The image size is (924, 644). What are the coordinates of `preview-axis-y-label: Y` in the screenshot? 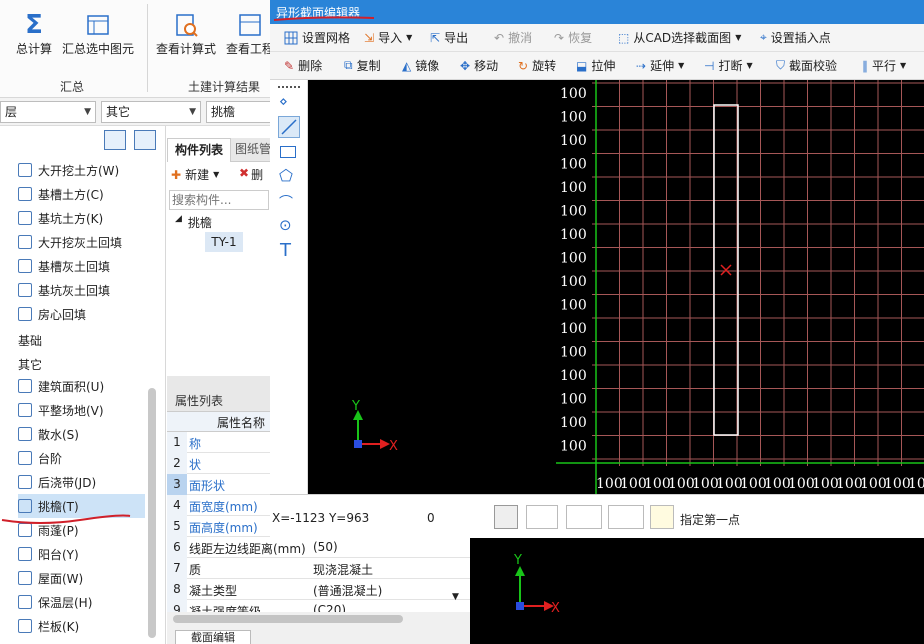 It's located at (517, 560).